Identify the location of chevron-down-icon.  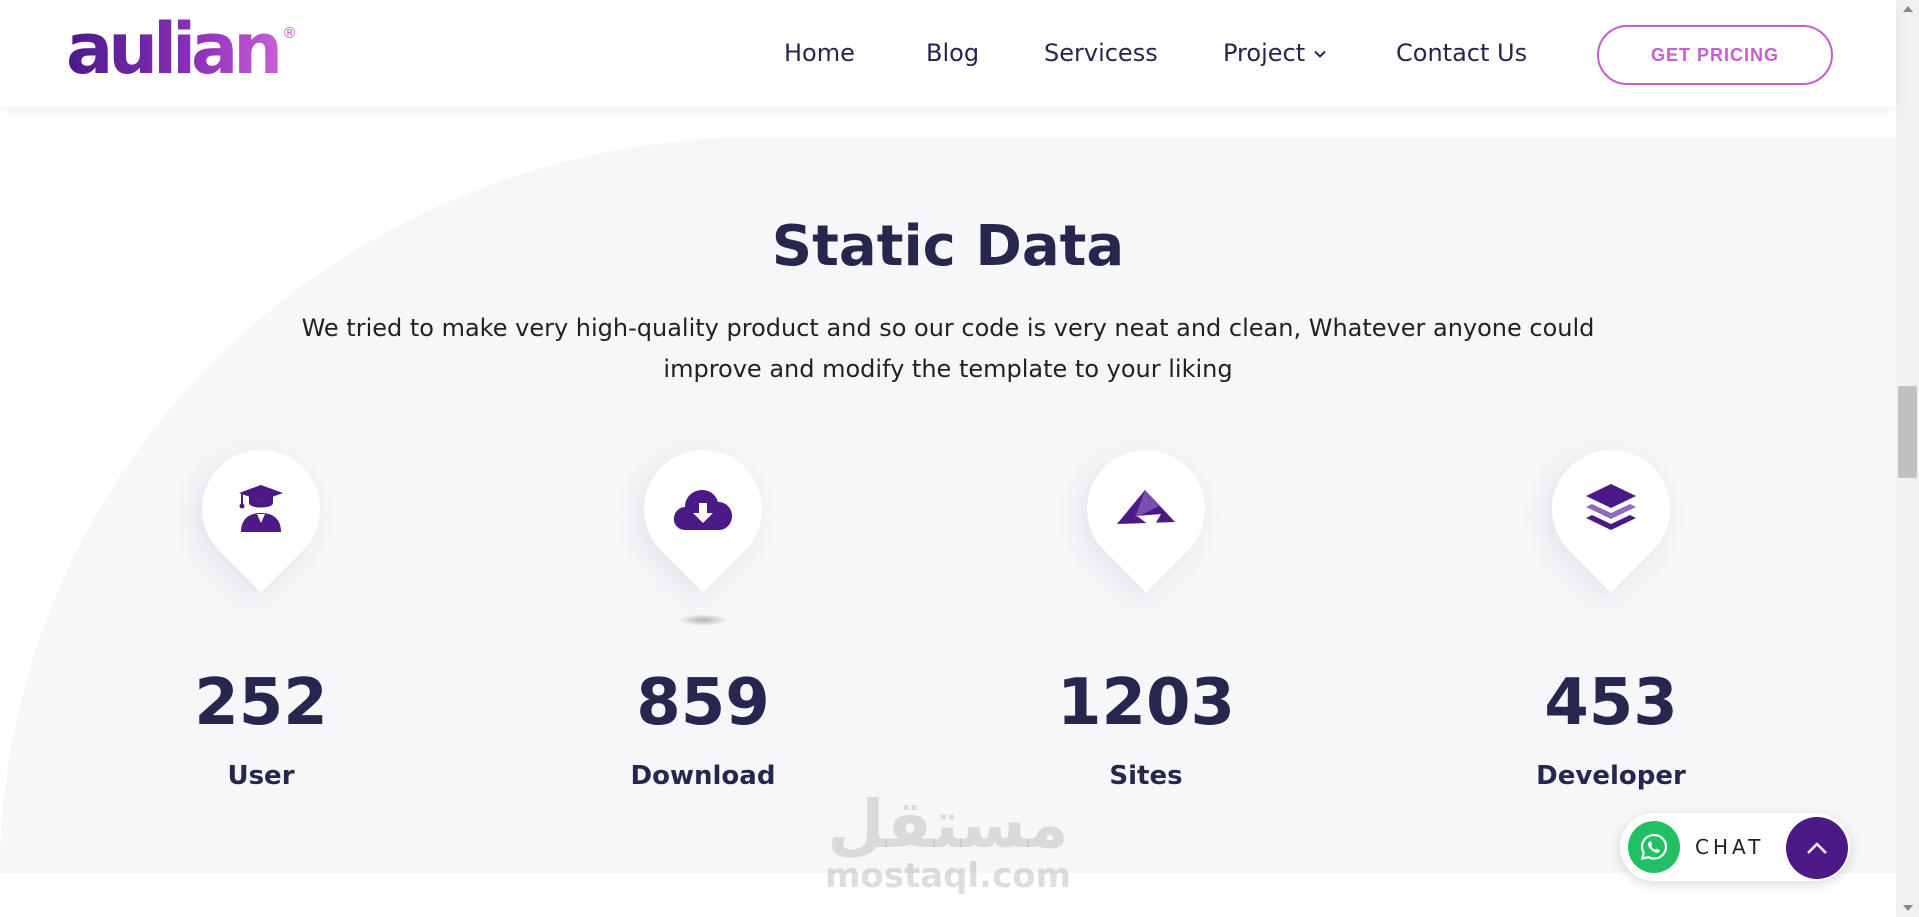
(1320, 54).